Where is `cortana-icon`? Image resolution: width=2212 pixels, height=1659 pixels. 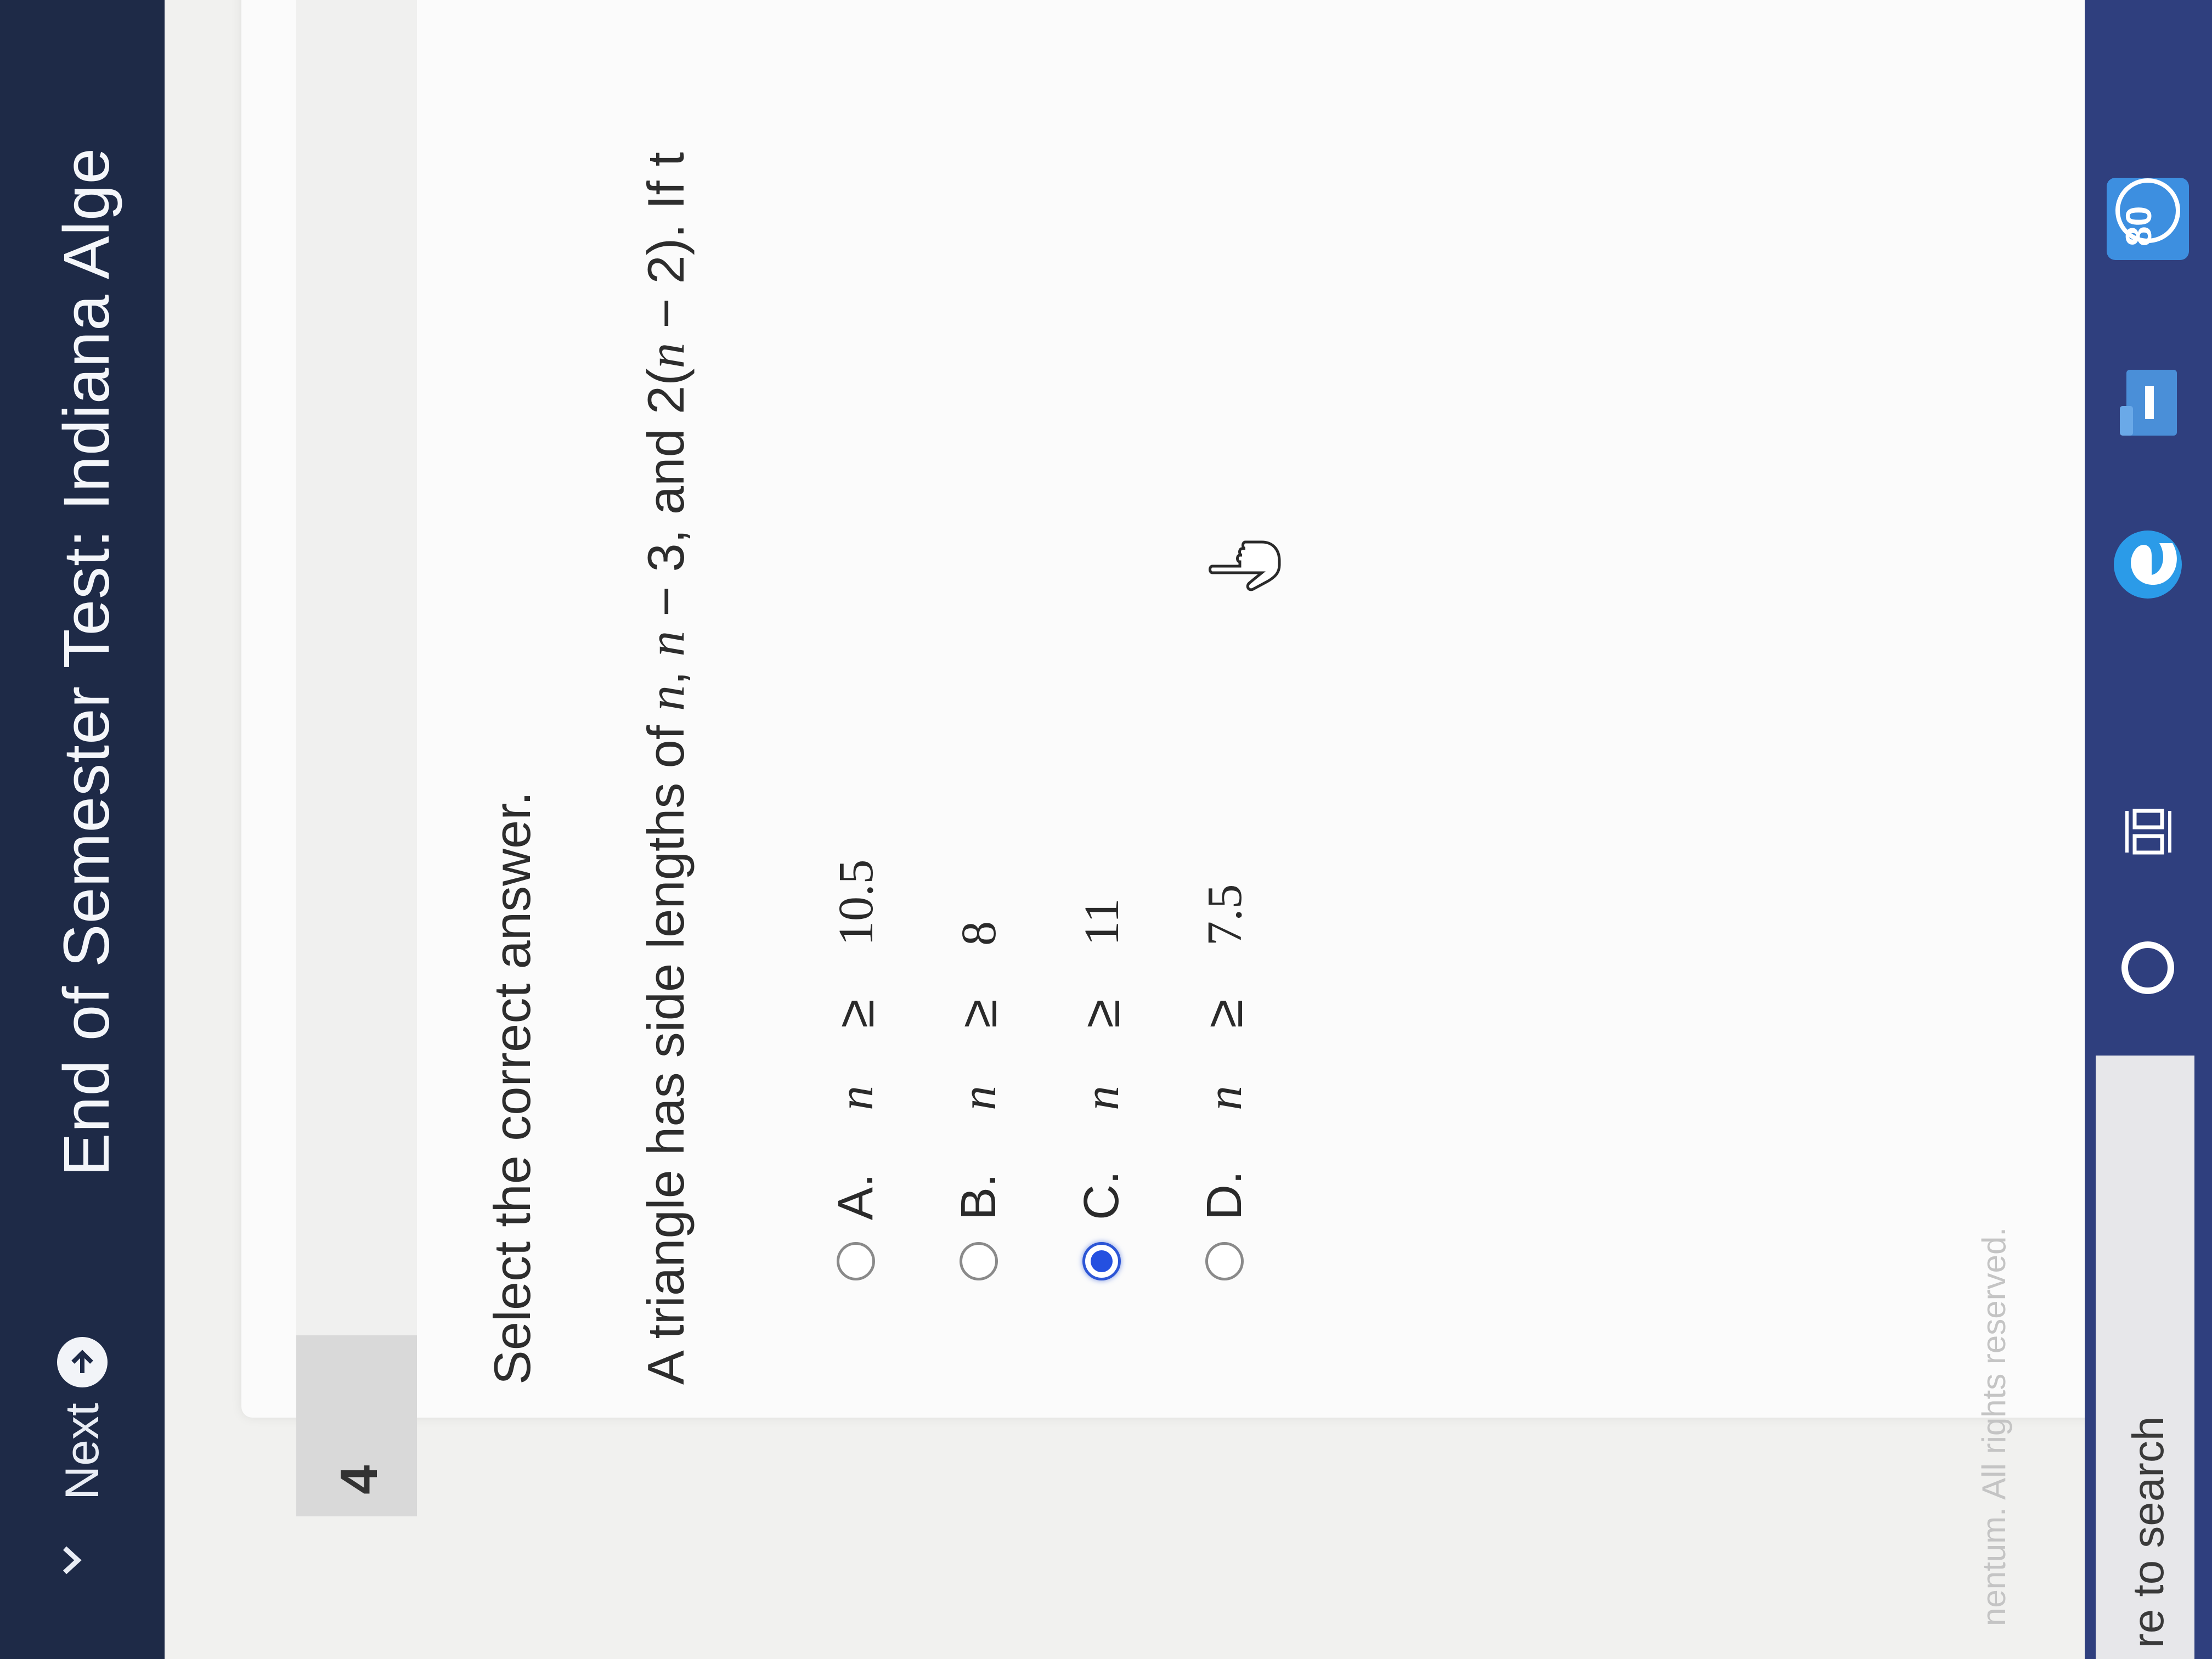
cortana-icon is located at coordinates (2148, 968).